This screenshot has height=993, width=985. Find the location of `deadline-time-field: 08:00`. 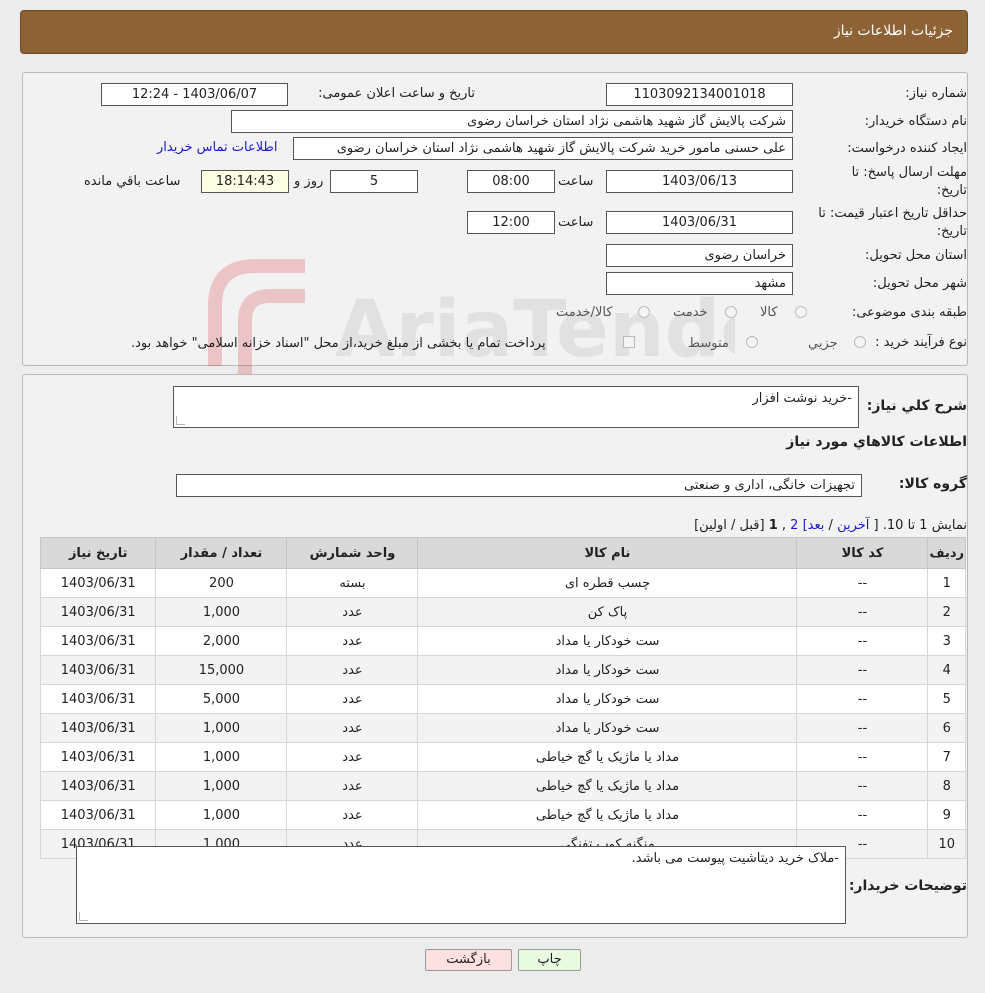

deadline-time-field: 08:00 is located at coordinates (511, 181).